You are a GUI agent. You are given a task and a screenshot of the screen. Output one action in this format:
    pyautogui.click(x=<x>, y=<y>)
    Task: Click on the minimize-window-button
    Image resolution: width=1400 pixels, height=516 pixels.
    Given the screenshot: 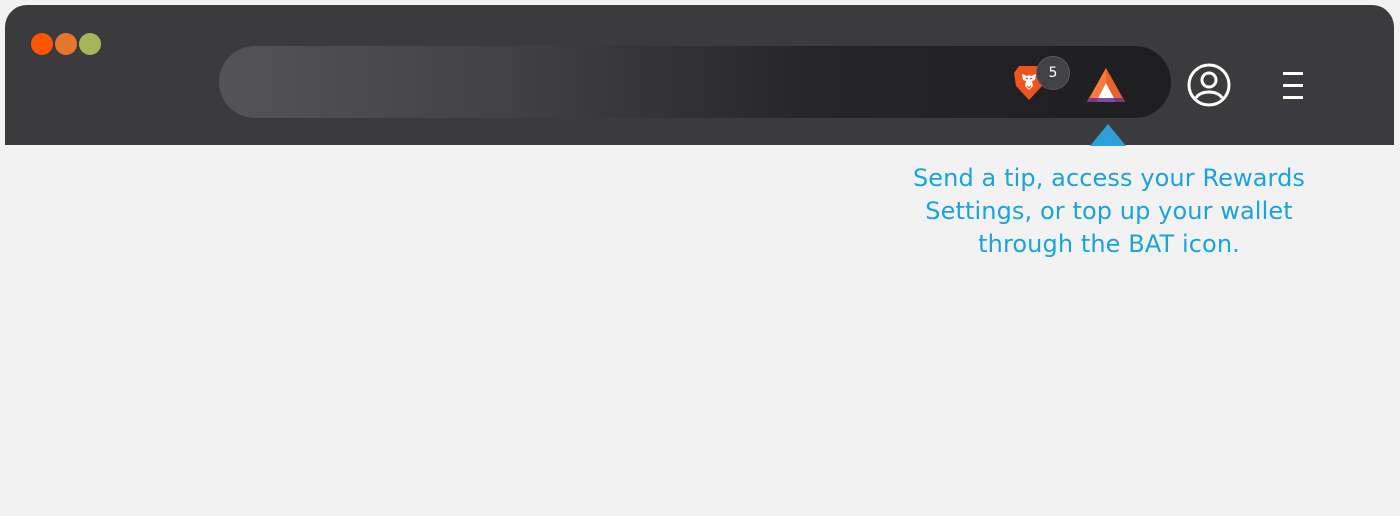 What is the action you would take?
    pyautogui.click(x=66, y=44)
    